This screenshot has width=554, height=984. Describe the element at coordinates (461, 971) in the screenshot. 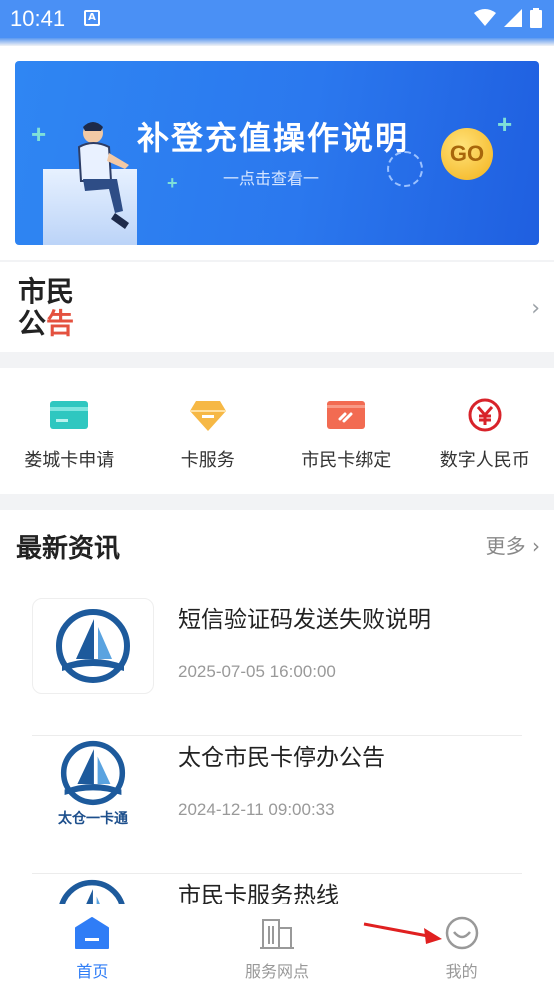

I see `tab-label: 我的` at that location.